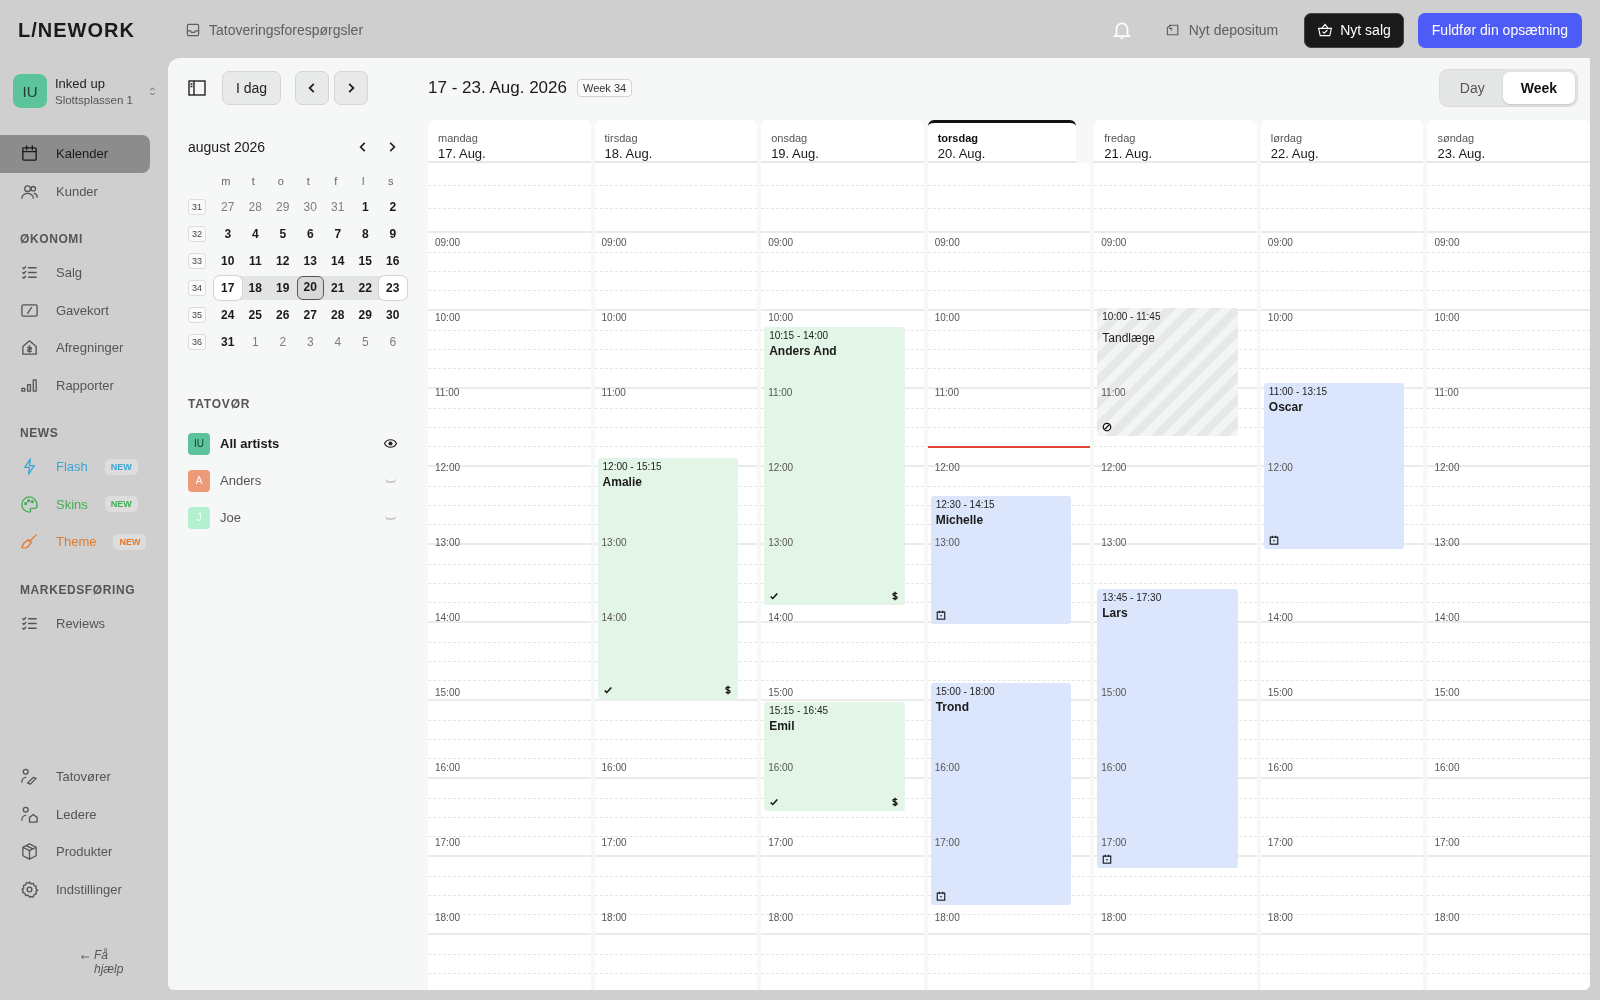 The width and height of the screenshot is (1600, 1000). What do you see at coordinates (365, 234) in the screenshot?
I see `date-cell: 8` at bounding box center [365, 234].